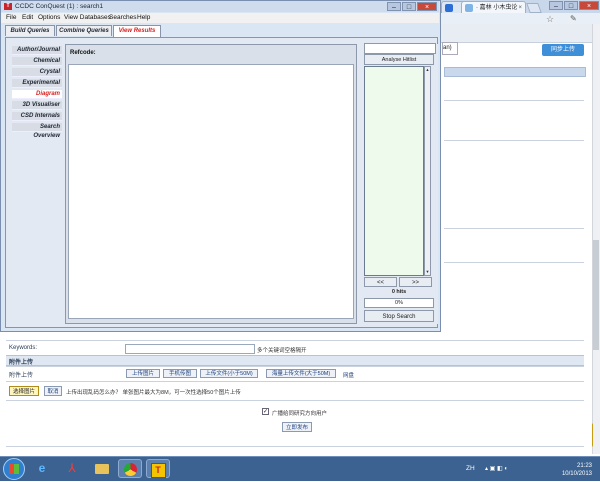 The image size is (600, 482). I want to click on ccdc-taskbar-icon: T, so click(158, 468).